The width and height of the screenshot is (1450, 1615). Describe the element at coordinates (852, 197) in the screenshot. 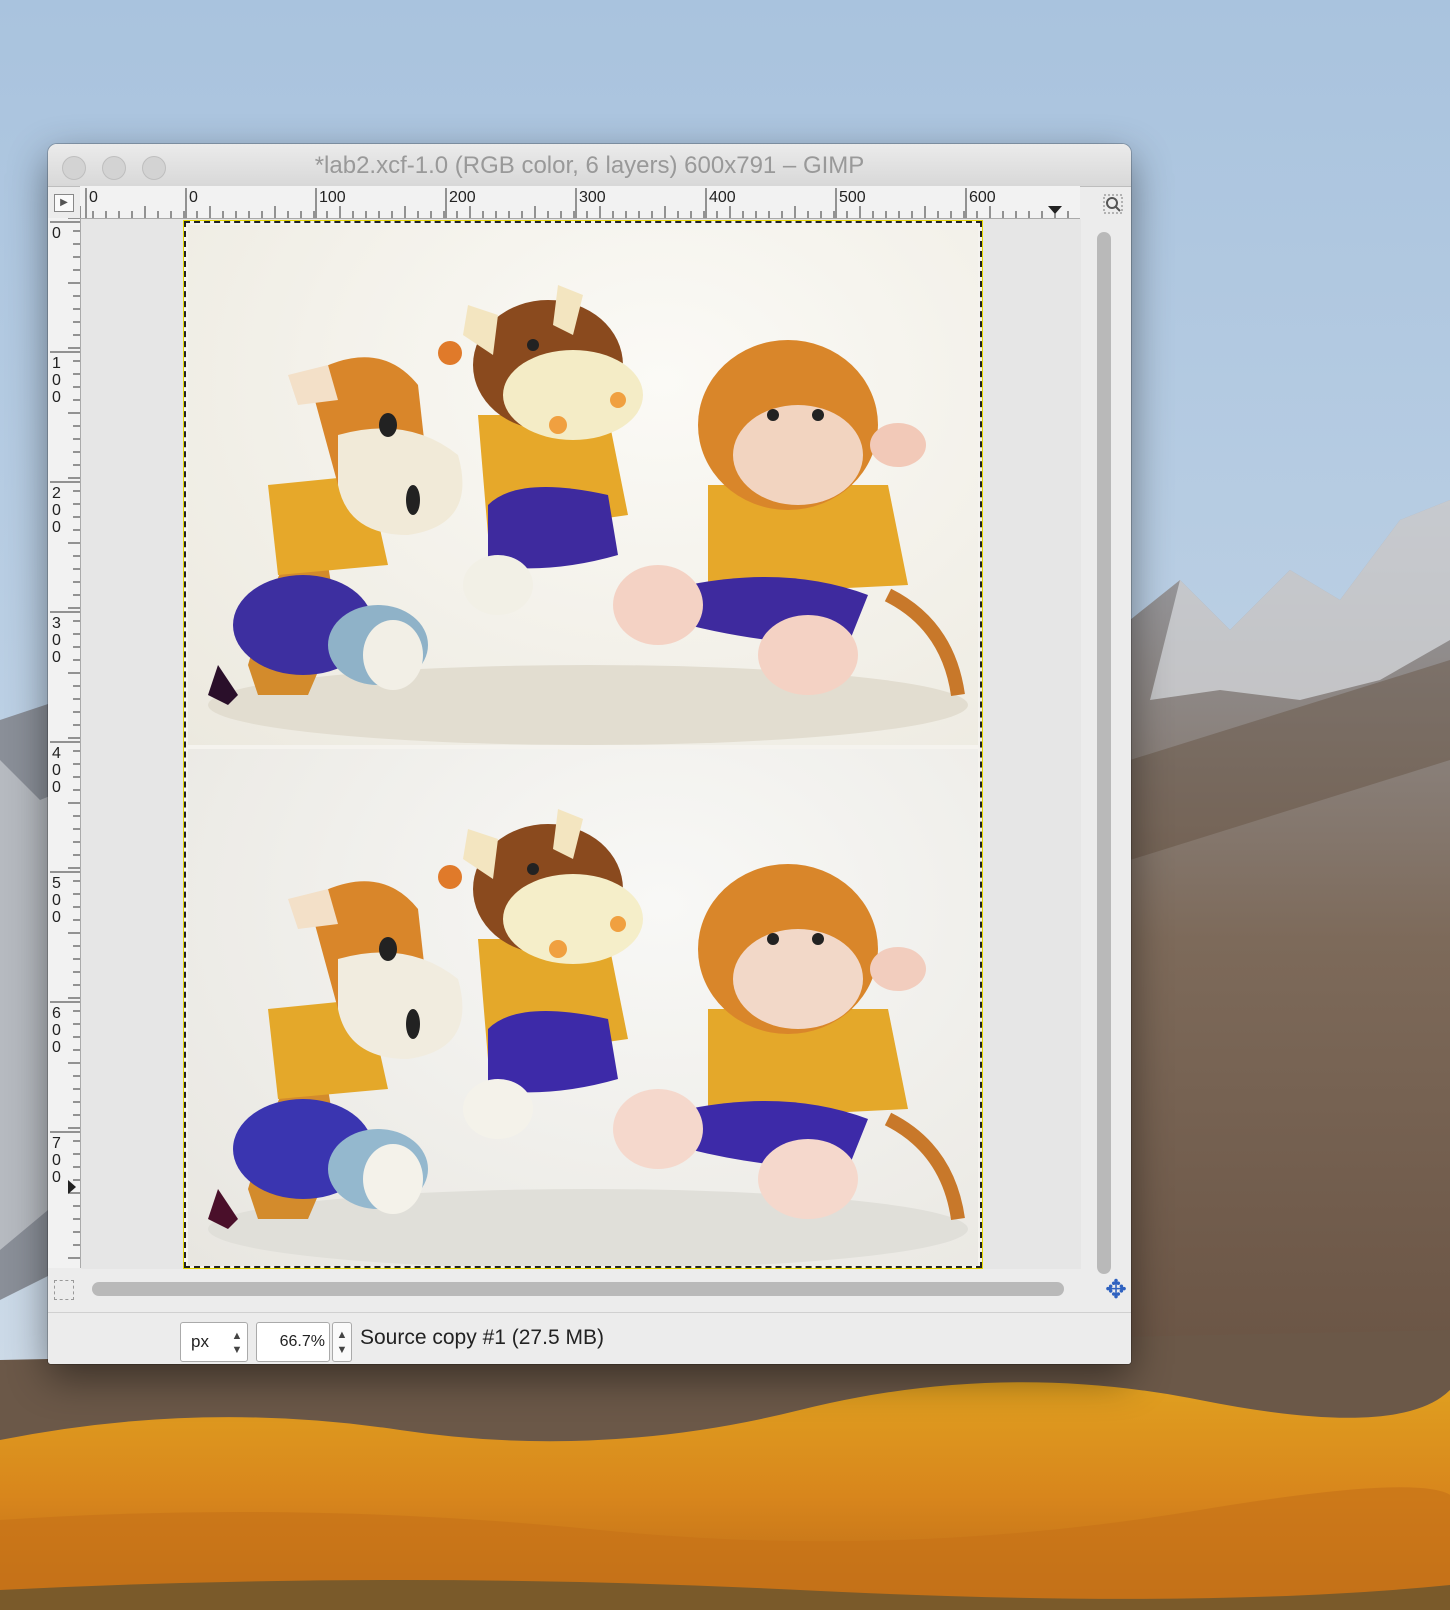

I see `horizontal-ruler-label: 500` at that location.